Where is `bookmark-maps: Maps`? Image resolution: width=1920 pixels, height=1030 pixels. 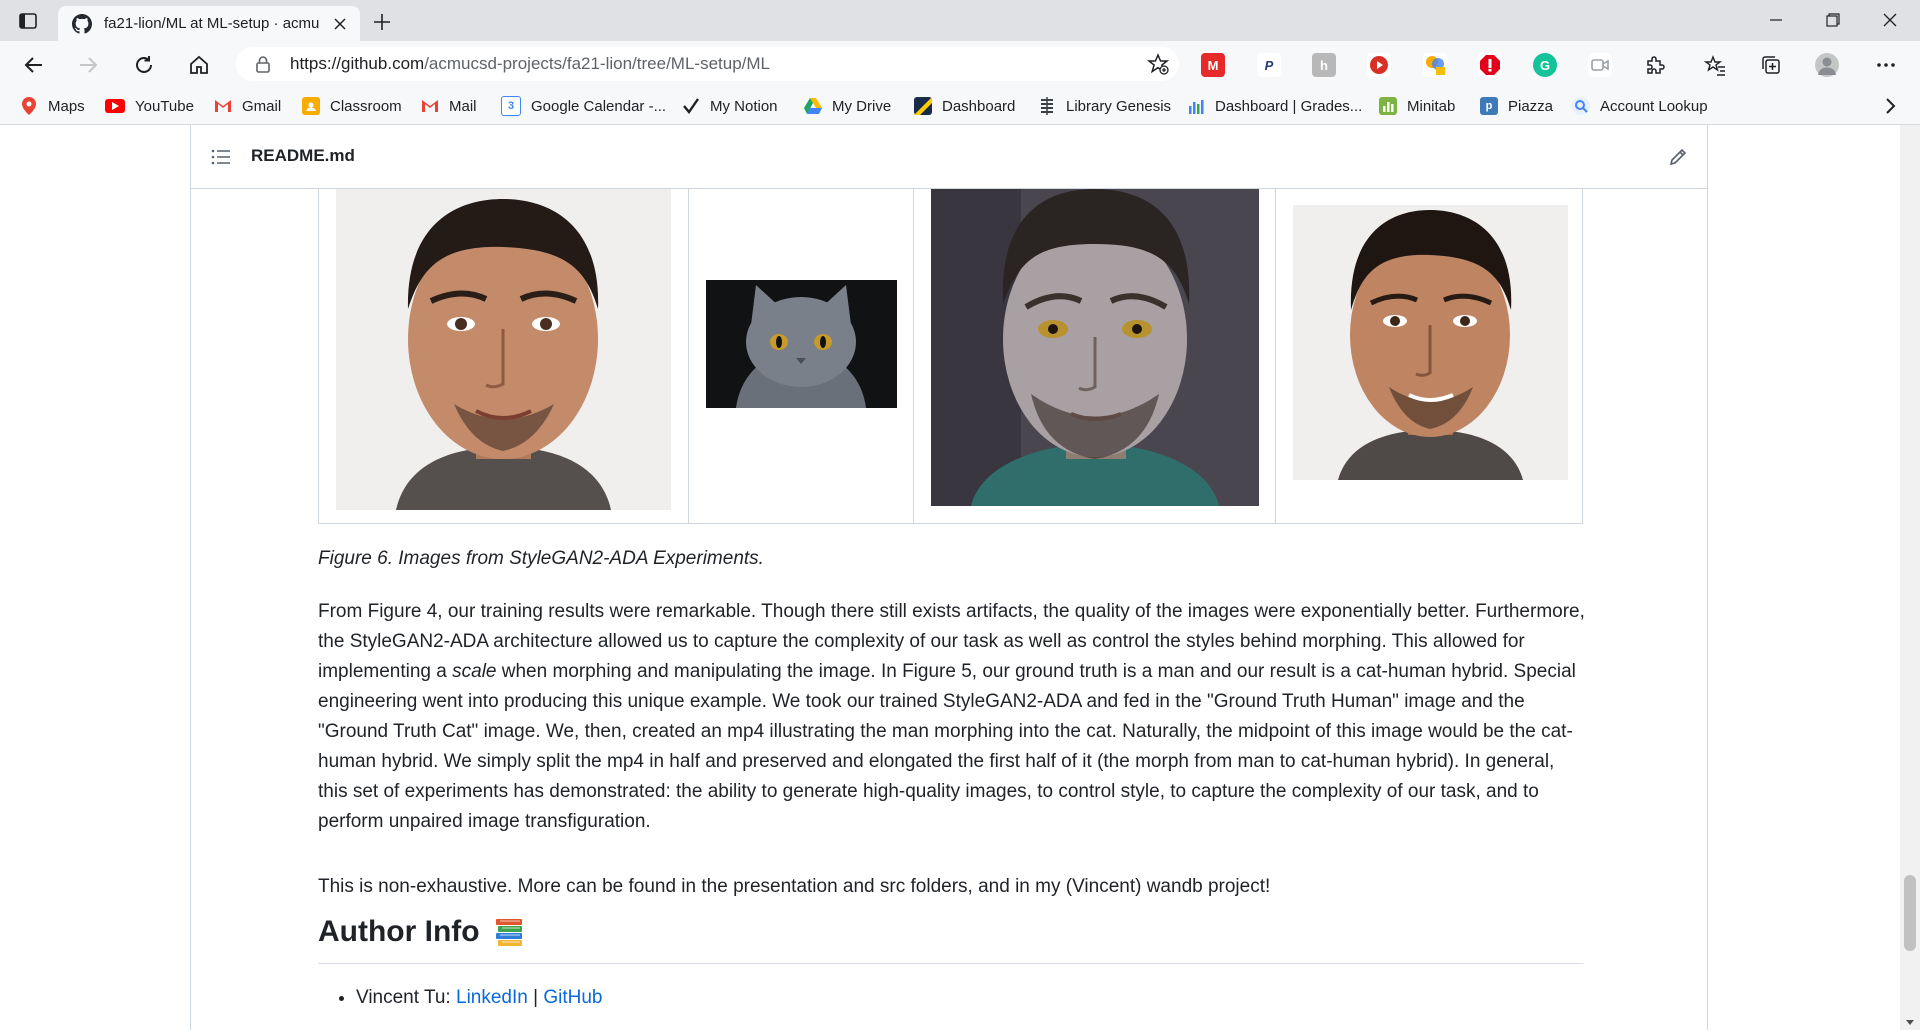 bookmark-maps: Maps is located at coordinates (52, 106).